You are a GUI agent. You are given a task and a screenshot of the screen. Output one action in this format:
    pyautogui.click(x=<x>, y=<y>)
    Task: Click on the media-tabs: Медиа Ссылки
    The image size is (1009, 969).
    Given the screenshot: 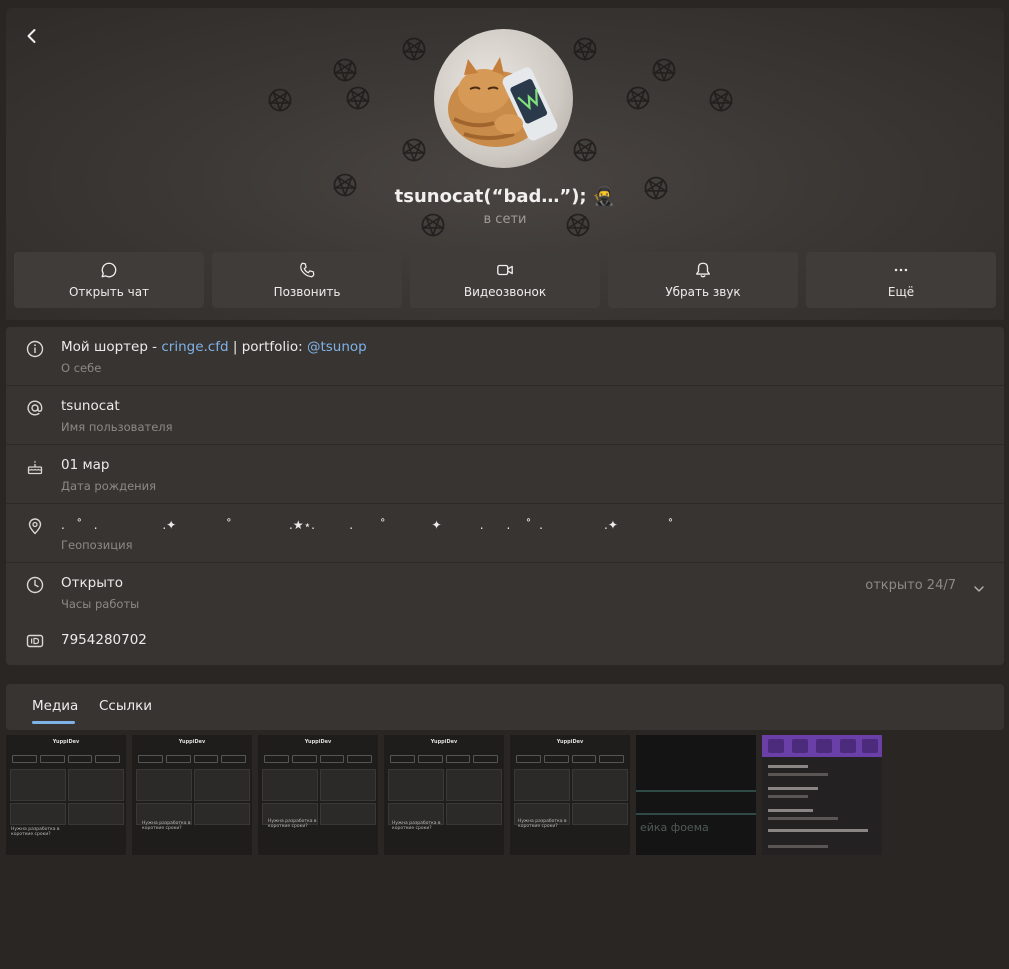 What is the action you would take?
    pyautogui.click(x=505, y=707)
    